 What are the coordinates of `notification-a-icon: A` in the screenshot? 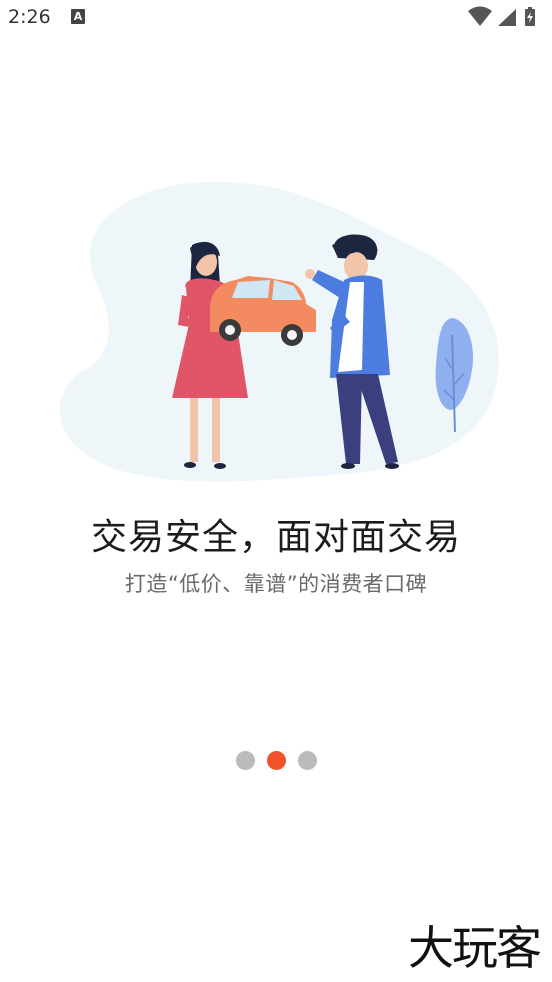 It's located at (78, 16).